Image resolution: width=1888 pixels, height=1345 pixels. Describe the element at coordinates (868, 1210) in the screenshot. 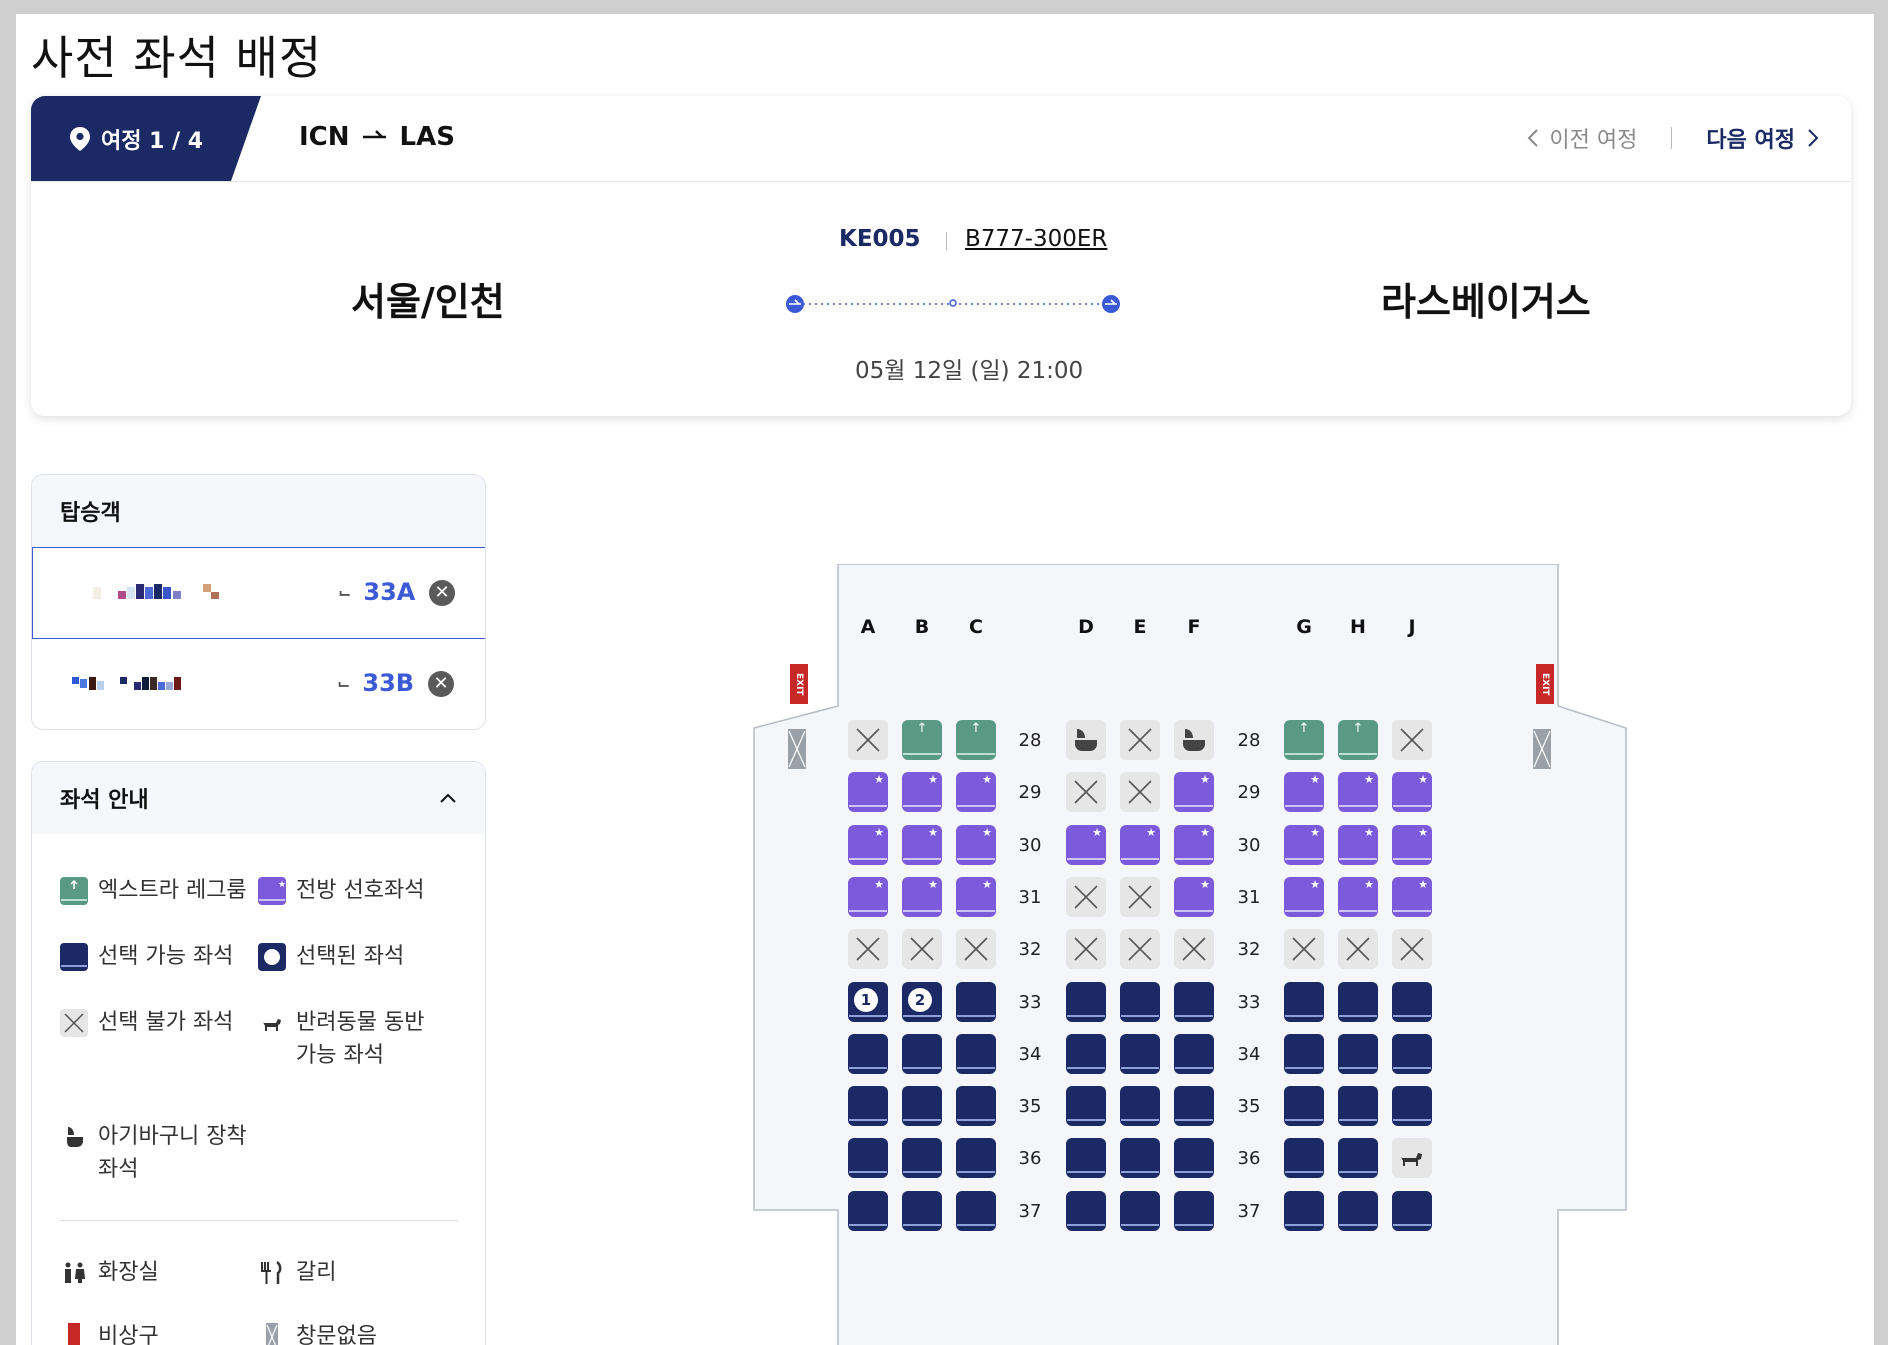

I see `seat-37A` at that location.